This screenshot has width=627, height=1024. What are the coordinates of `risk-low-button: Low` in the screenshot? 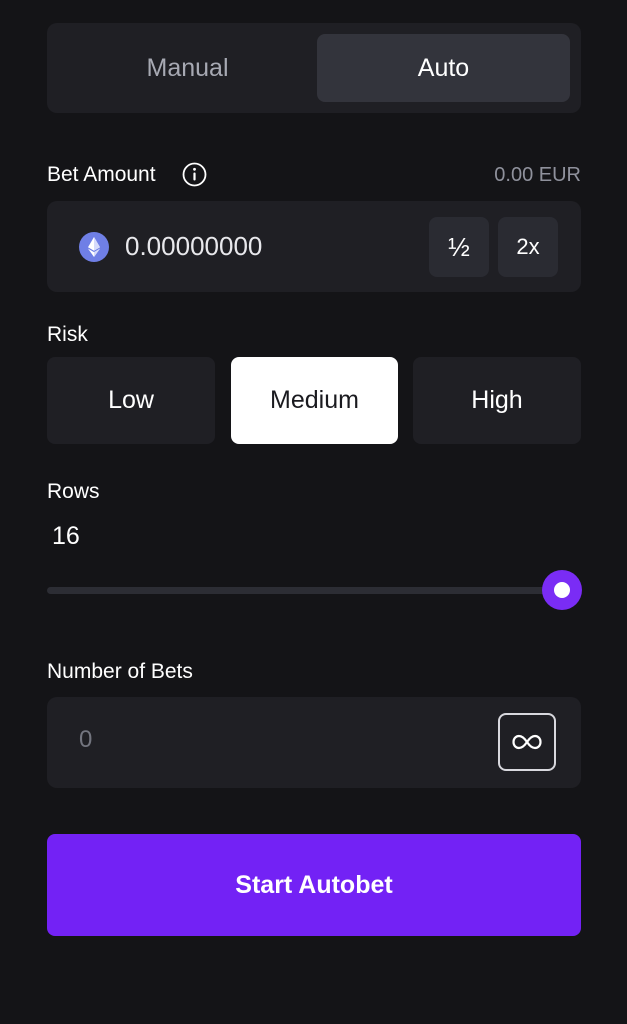 It's located at (131, 400).